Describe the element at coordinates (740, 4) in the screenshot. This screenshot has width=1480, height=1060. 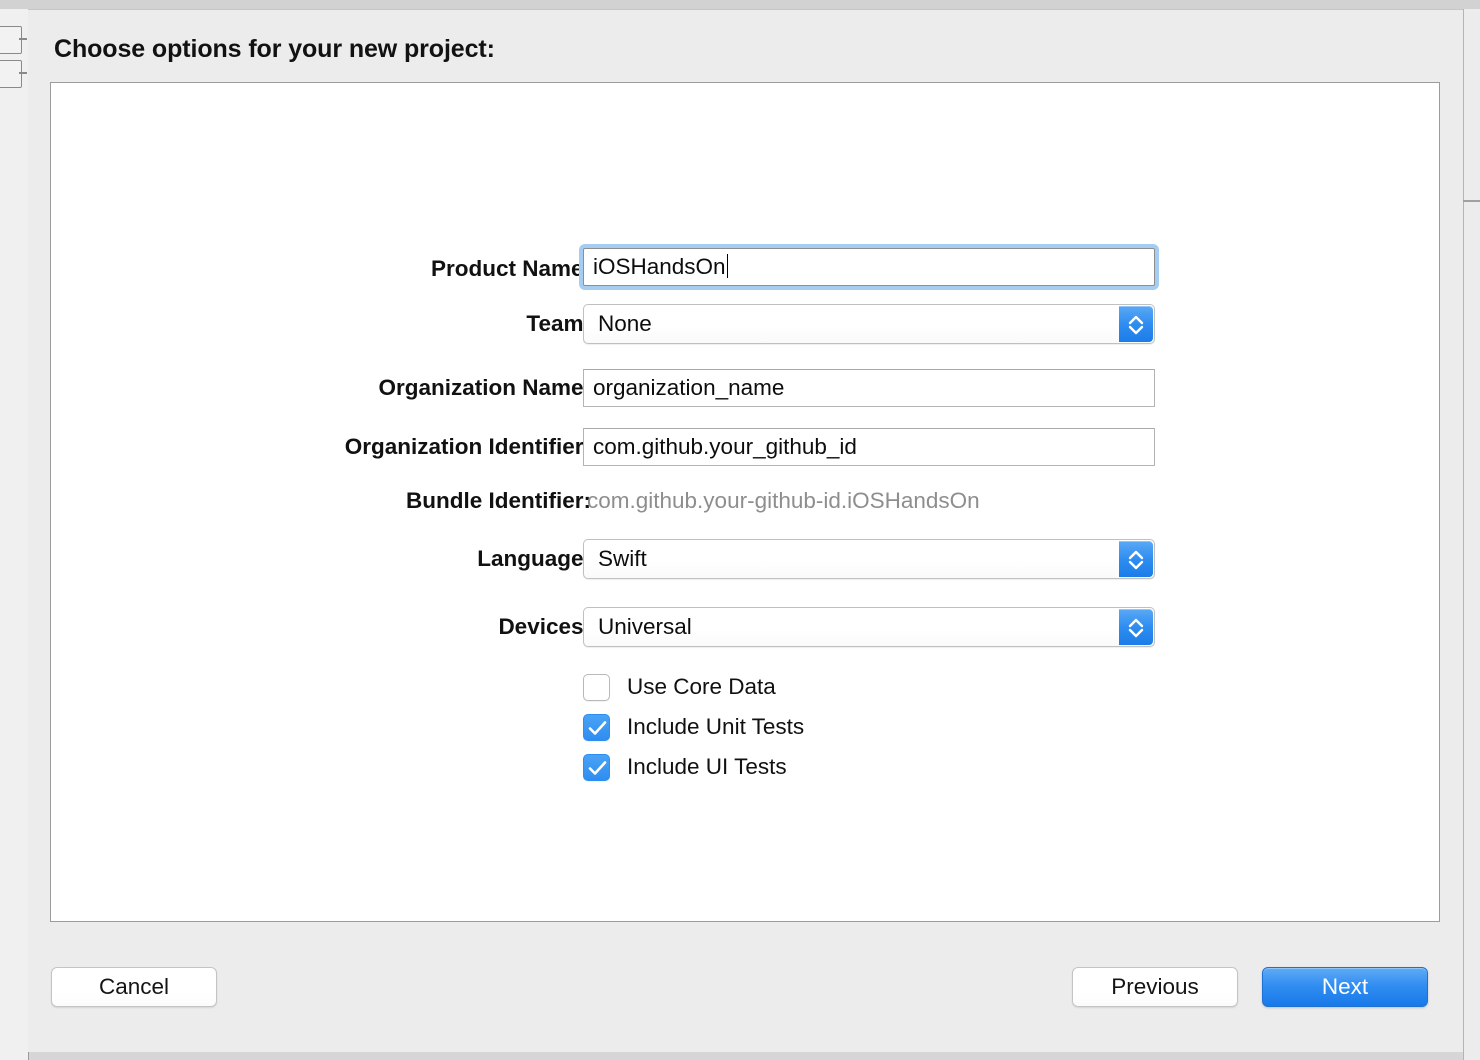
I see `background-window-titlebar` at that location.